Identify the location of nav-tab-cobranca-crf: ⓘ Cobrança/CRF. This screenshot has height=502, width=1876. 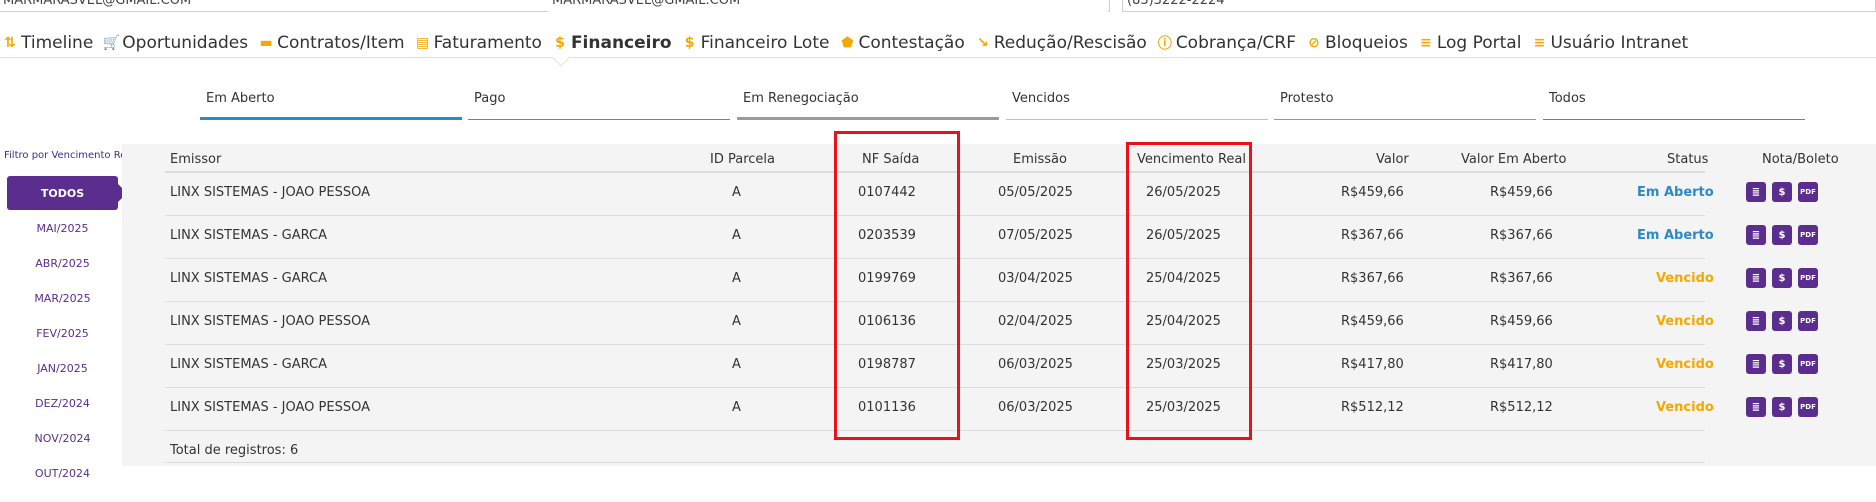
(1226, 43).